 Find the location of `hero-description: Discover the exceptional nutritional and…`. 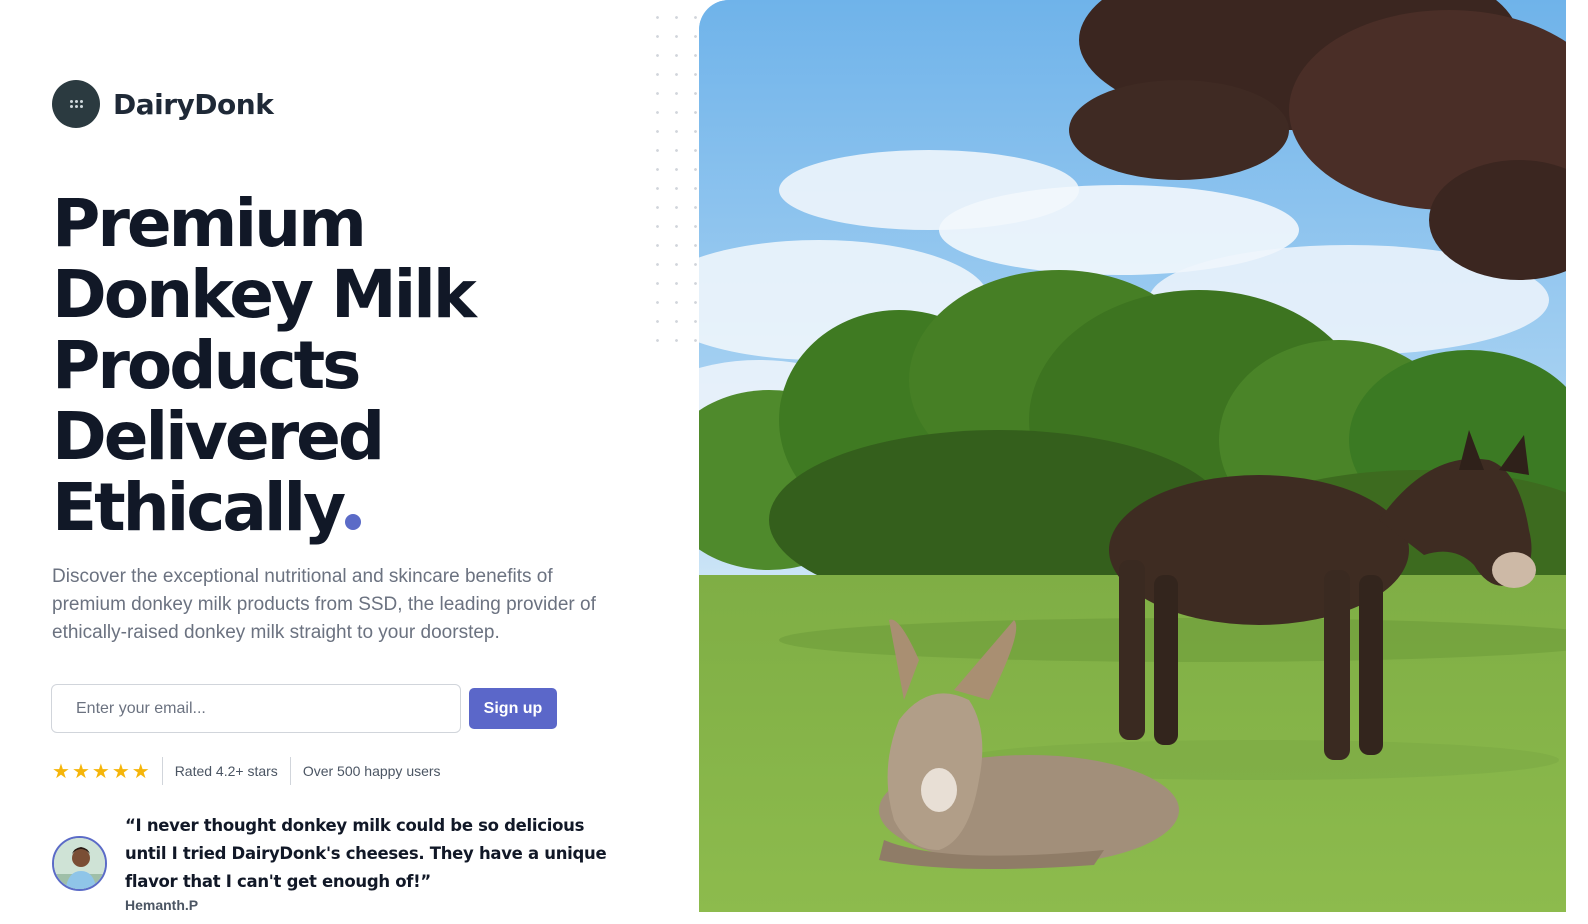

hero-description: Discover the exceptional nutritional and… is located at coordinates (324, 604).